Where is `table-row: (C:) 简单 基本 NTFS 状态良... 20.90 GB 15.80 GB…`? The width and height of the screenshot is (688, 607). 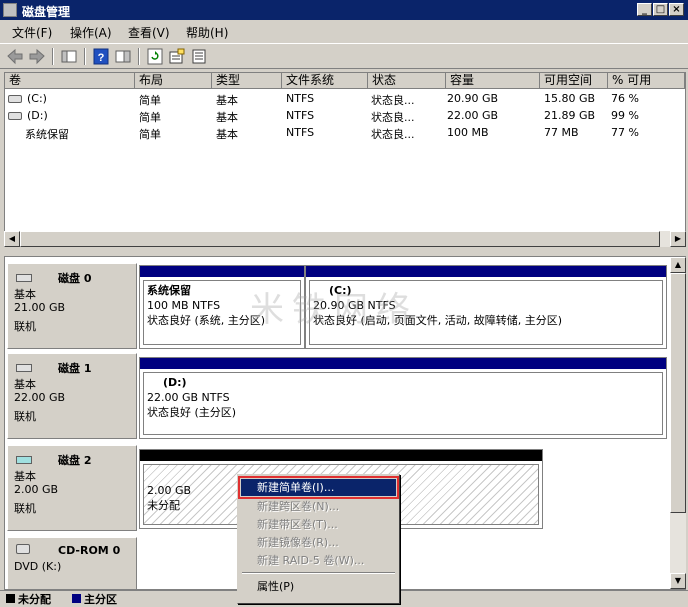 table-row: (C:) 简单 基本 NTFS 状态良... 20.90 GB 15.80 GB… is located at coordinates (345, 99).